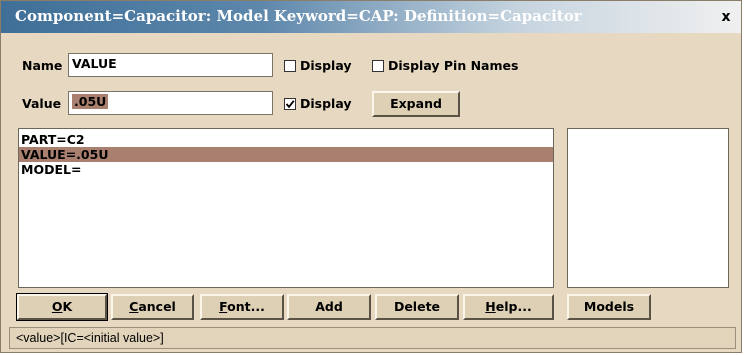 The height and width of the screenshot is (355, 746). I want to click on display-pin-names-checkbox, so click(378, 66).